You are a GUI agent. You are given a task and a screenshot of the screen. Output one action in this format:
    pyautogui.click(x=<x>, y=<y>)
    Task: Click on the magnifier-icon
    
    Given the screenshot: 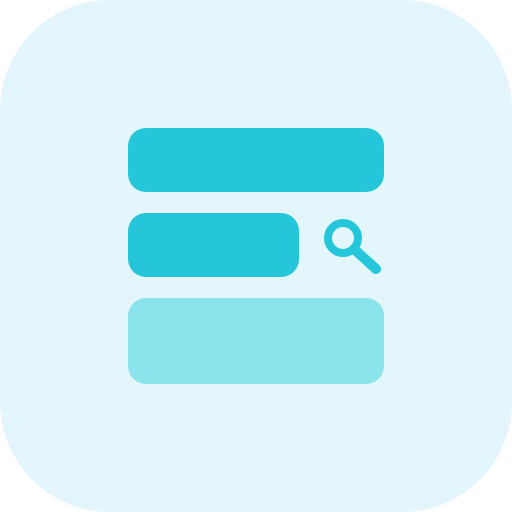 What is the action you would take?
    pyautogui.click(x=352, y=246)
    